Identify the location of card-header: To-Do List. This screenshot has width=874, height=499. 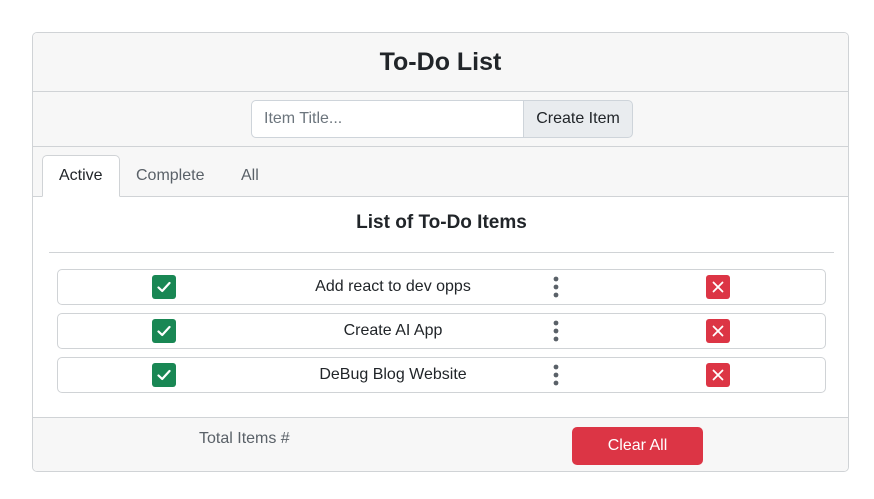
(440, 62).